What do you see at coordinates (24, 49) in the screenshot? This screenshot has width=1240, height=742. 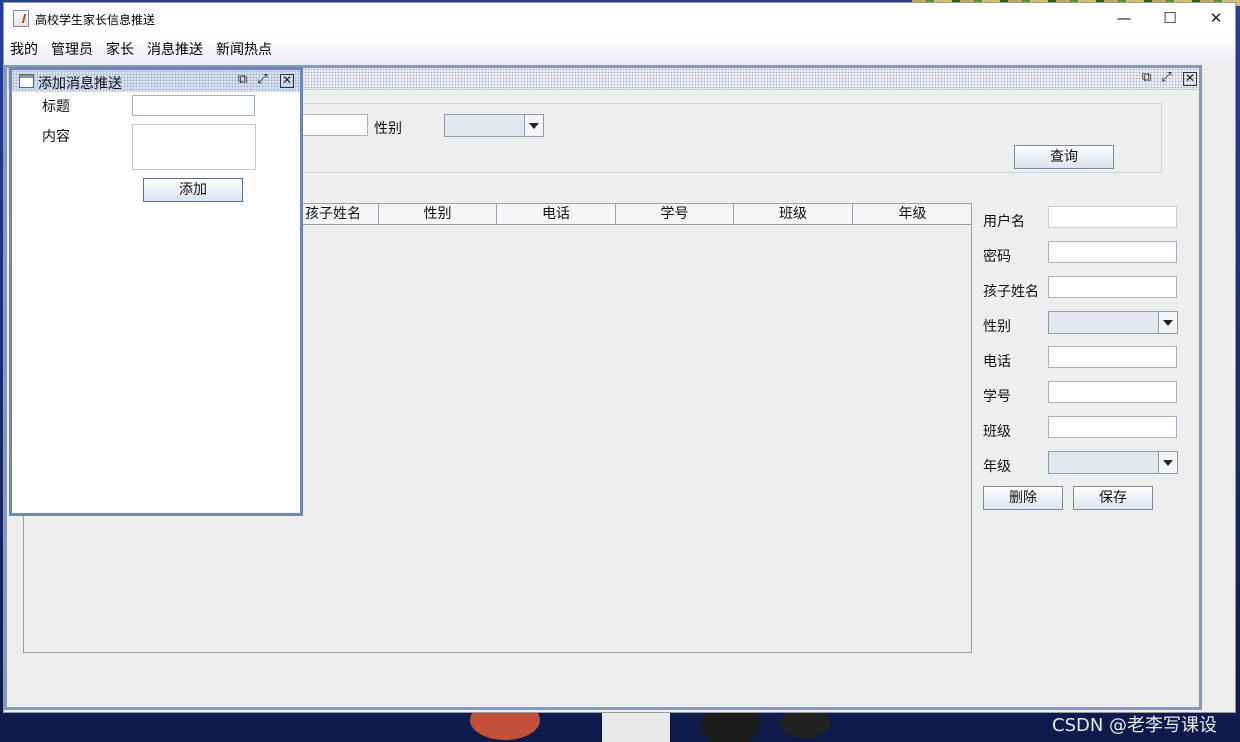 I see `menu-item-mine: 我的` at bounding box center [24, 49].